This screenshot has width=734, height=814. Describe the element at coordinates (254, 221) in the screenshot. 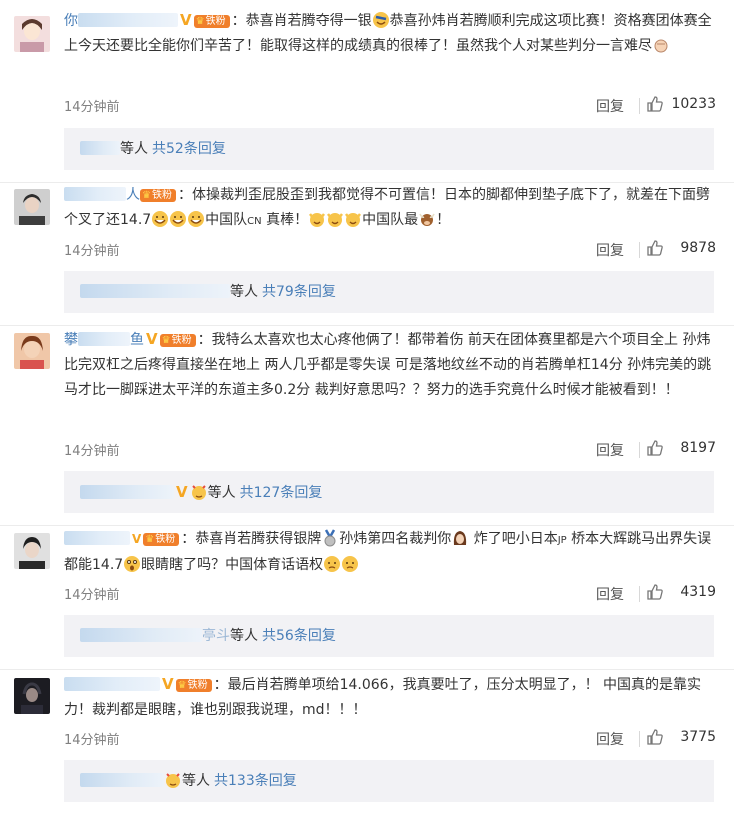

I see `flag-label: CN` at that location.